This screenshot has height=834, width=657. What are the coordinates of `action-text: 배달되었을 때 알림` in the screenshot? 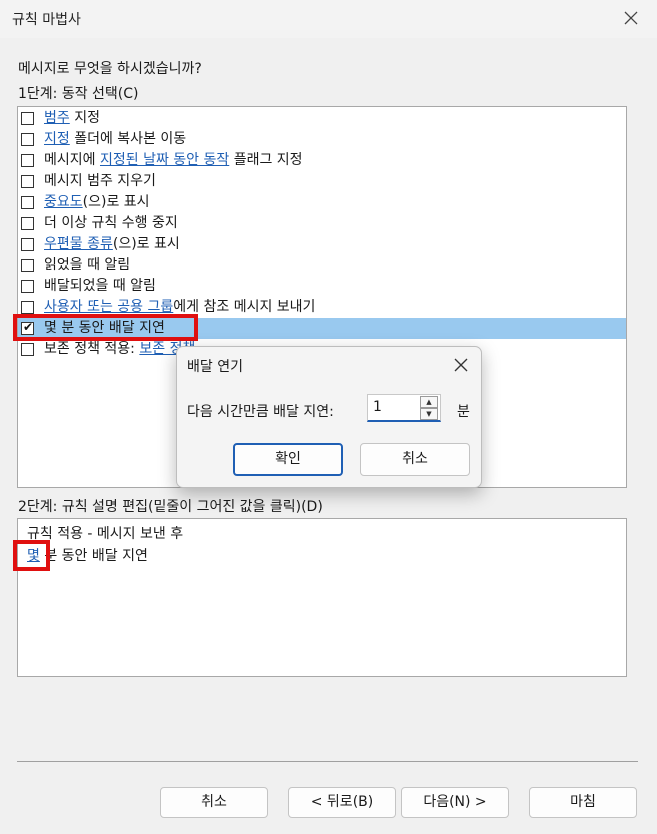 It's located at (100, 286).